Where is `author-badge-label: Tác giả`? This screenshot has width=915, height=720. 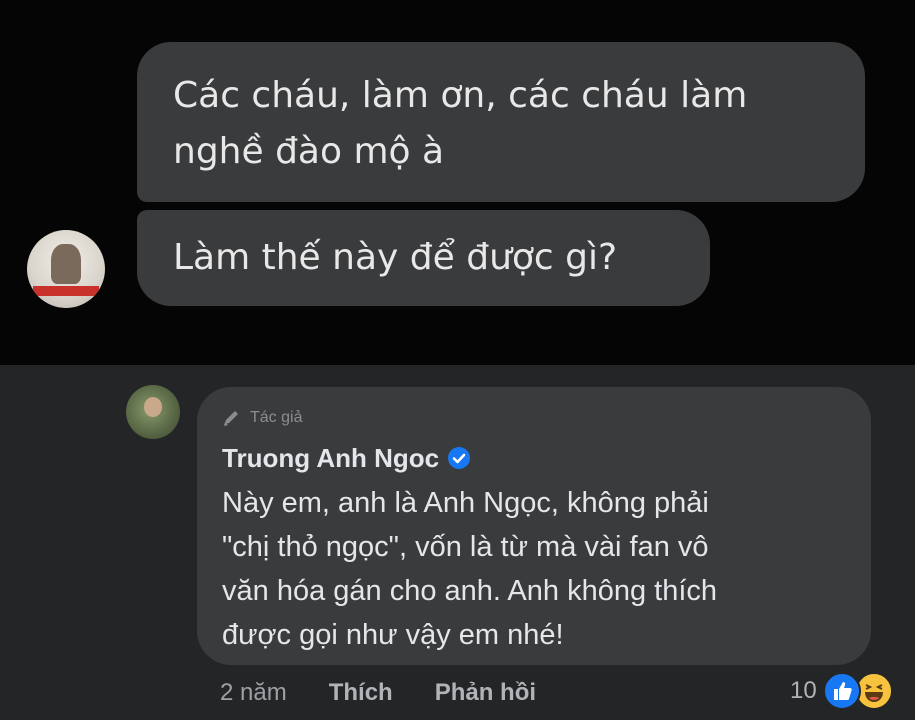 author-badge-label: Tác giả is located at coordinates (276, 417).